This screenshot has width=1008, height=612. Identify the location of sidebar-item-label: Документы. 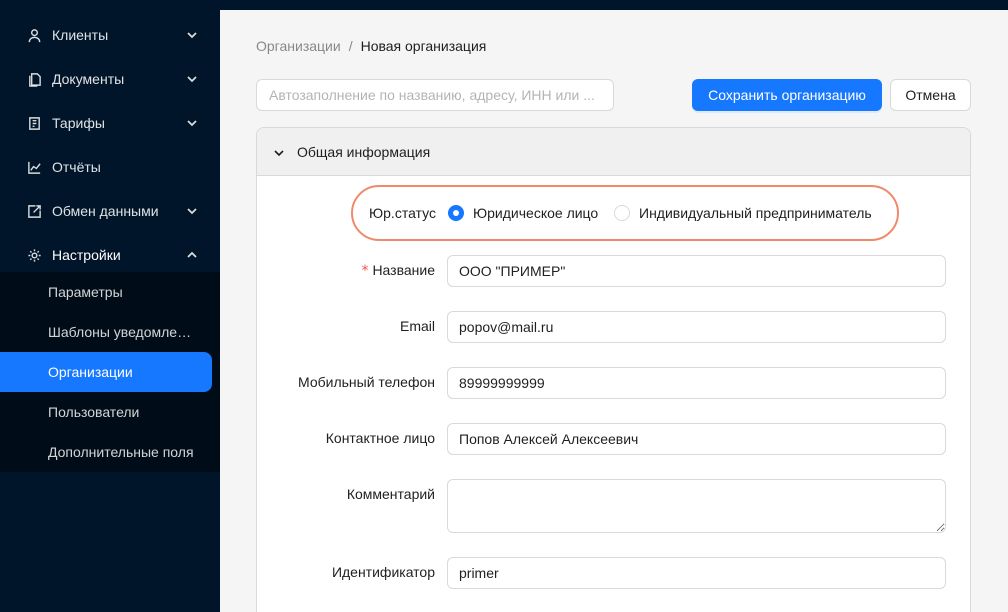
(88, 79).